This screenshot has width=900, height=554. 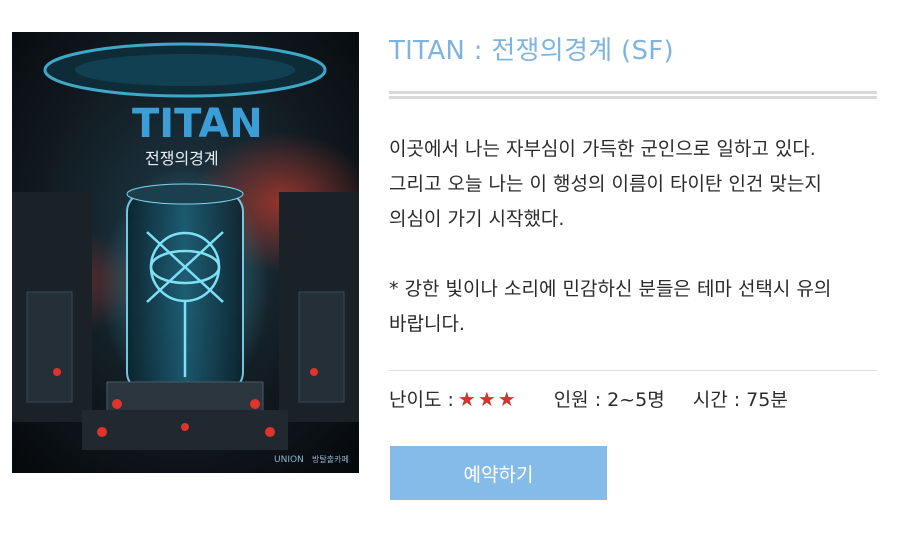 I want to click on theme-meta: 난이도 : ★ ★ ★ 인원 : 2~5명 시간 : 75분, so click(x=588, y=398).